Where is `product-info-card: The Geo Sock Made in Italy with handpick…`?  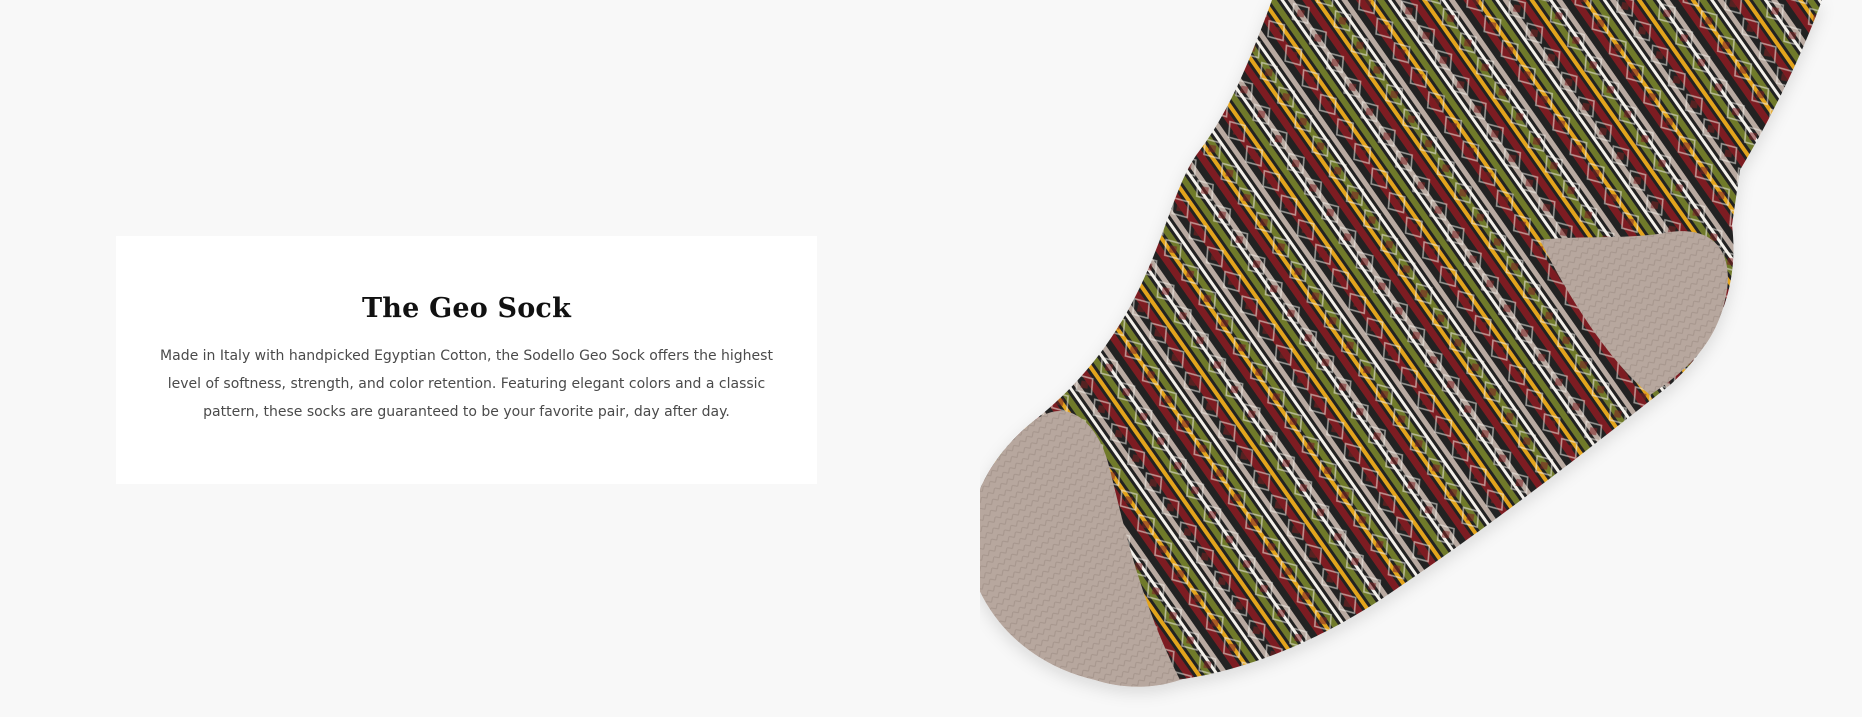 product-info-card: The Geo Sock Made in Italy with handpick… is located at coordinates (466, 360).